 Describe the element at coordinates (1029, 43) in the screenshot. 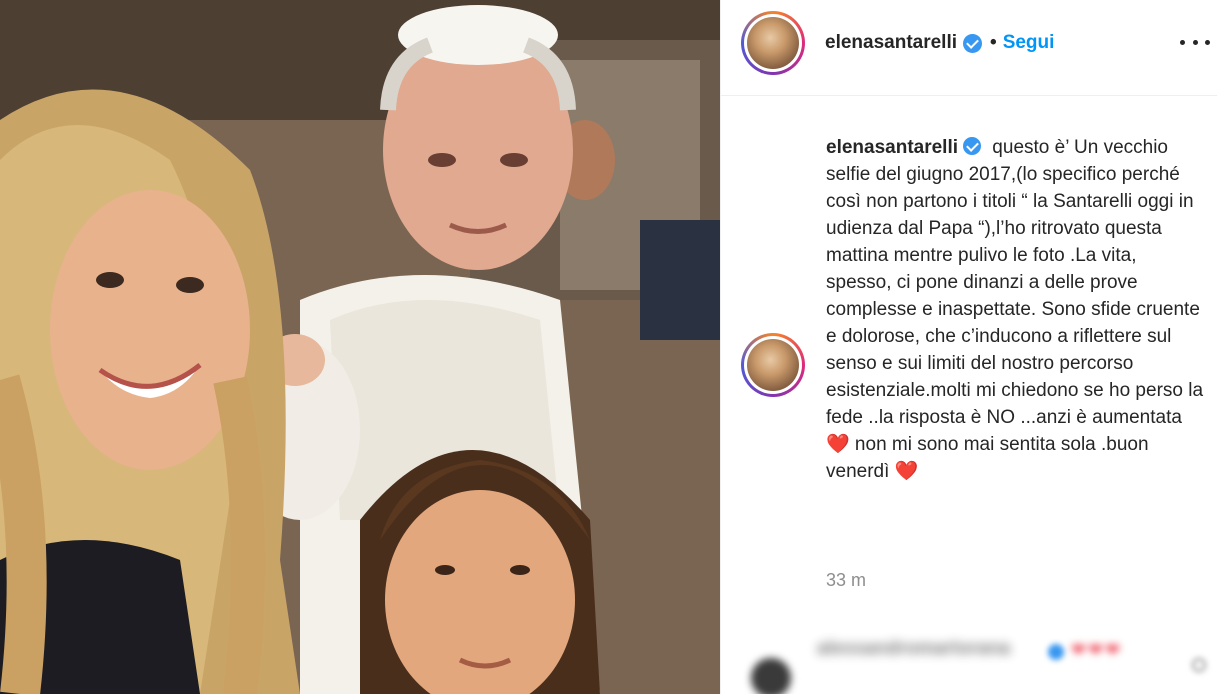

I see `follow-button: Segui` at that location.